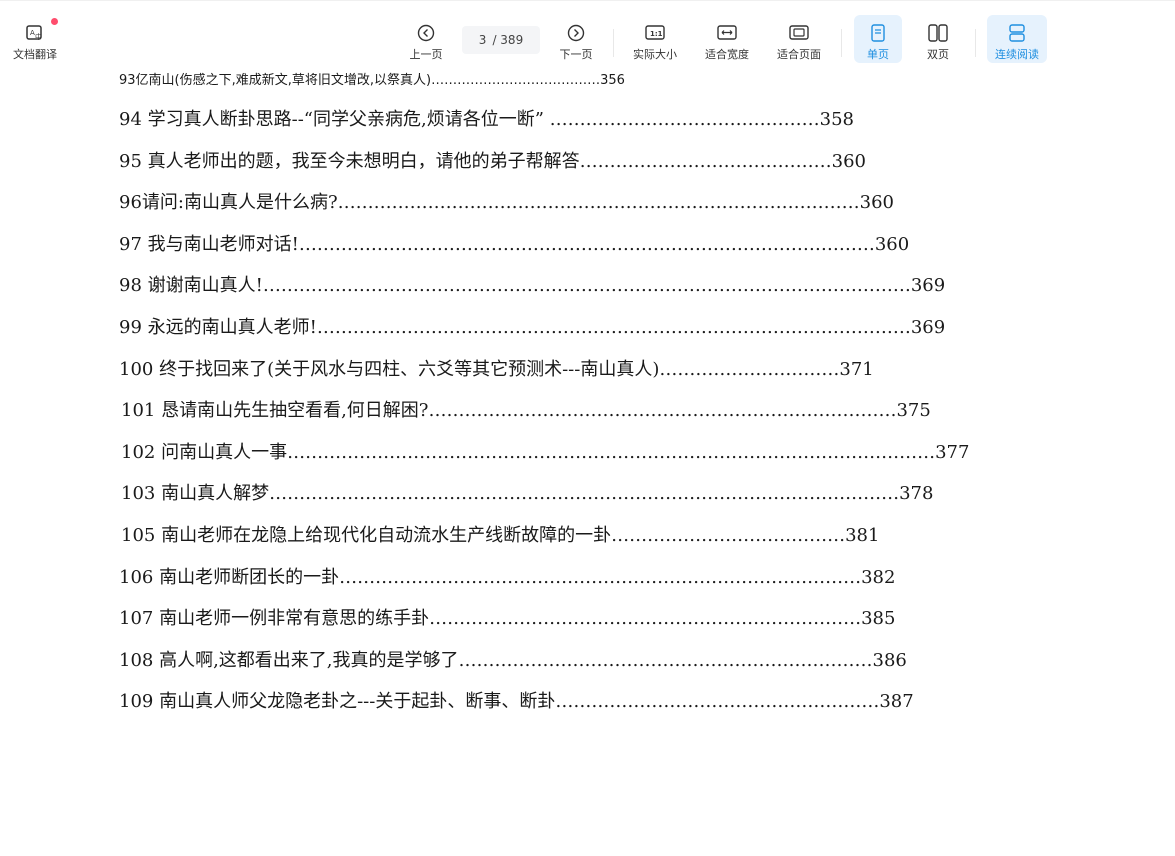 This screenshot has width=1175, height=856. What do you see at coordinates (508, 40) in the screenshot?
I see `total-pages: / 389` at bounding box center [508, 40].